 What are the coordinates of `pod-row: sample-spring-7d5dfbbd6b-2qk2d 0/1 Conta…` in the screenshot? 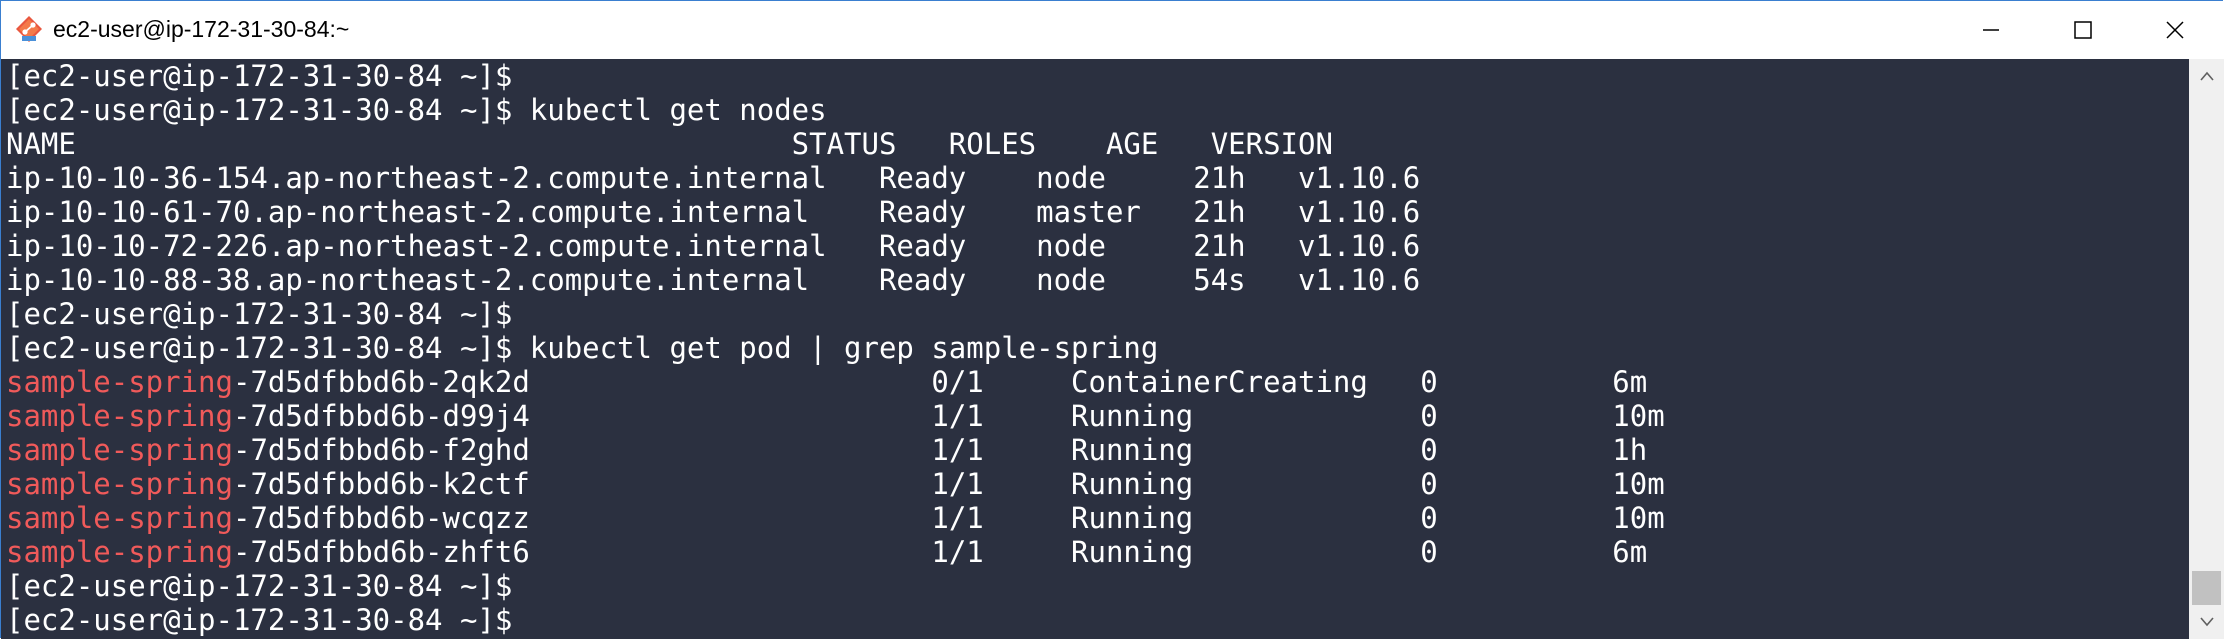 It's located at (826, 382).